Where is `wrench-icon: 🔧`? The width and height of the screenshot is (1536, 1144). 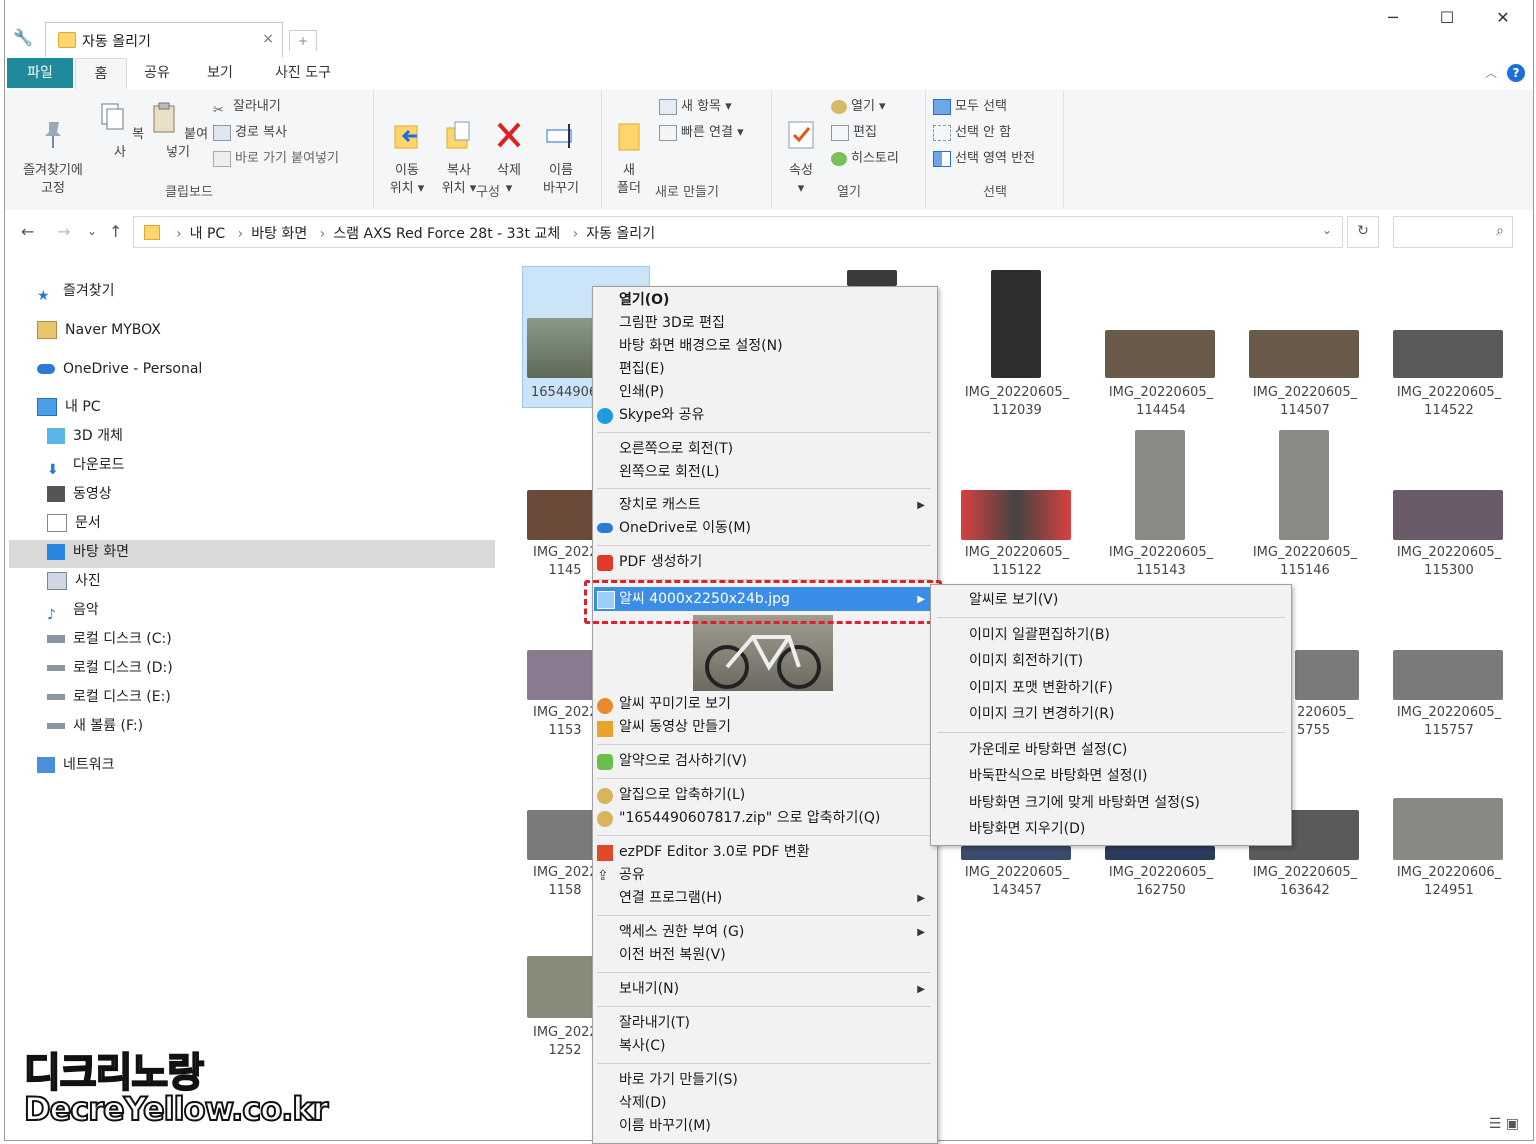
wrench-icon: 🔧 is located at coordinates (23, 37).